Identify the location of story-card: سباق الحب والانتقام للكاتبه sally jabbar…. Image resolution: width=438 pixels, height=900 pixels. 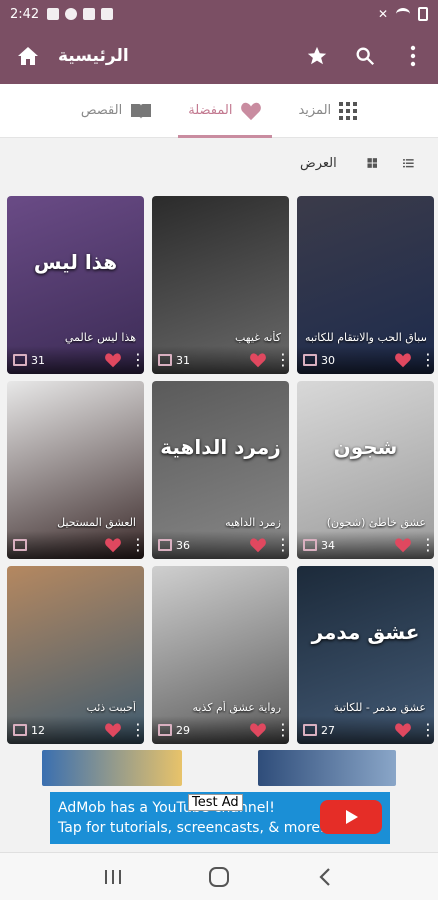
(365, 285).